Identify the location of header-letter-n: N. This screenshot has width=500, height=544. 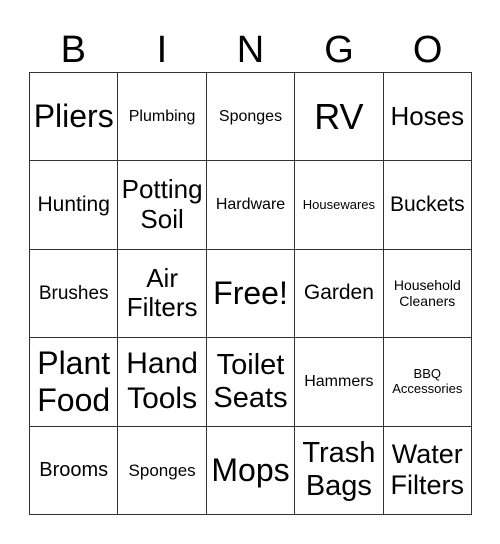
(250, 50).